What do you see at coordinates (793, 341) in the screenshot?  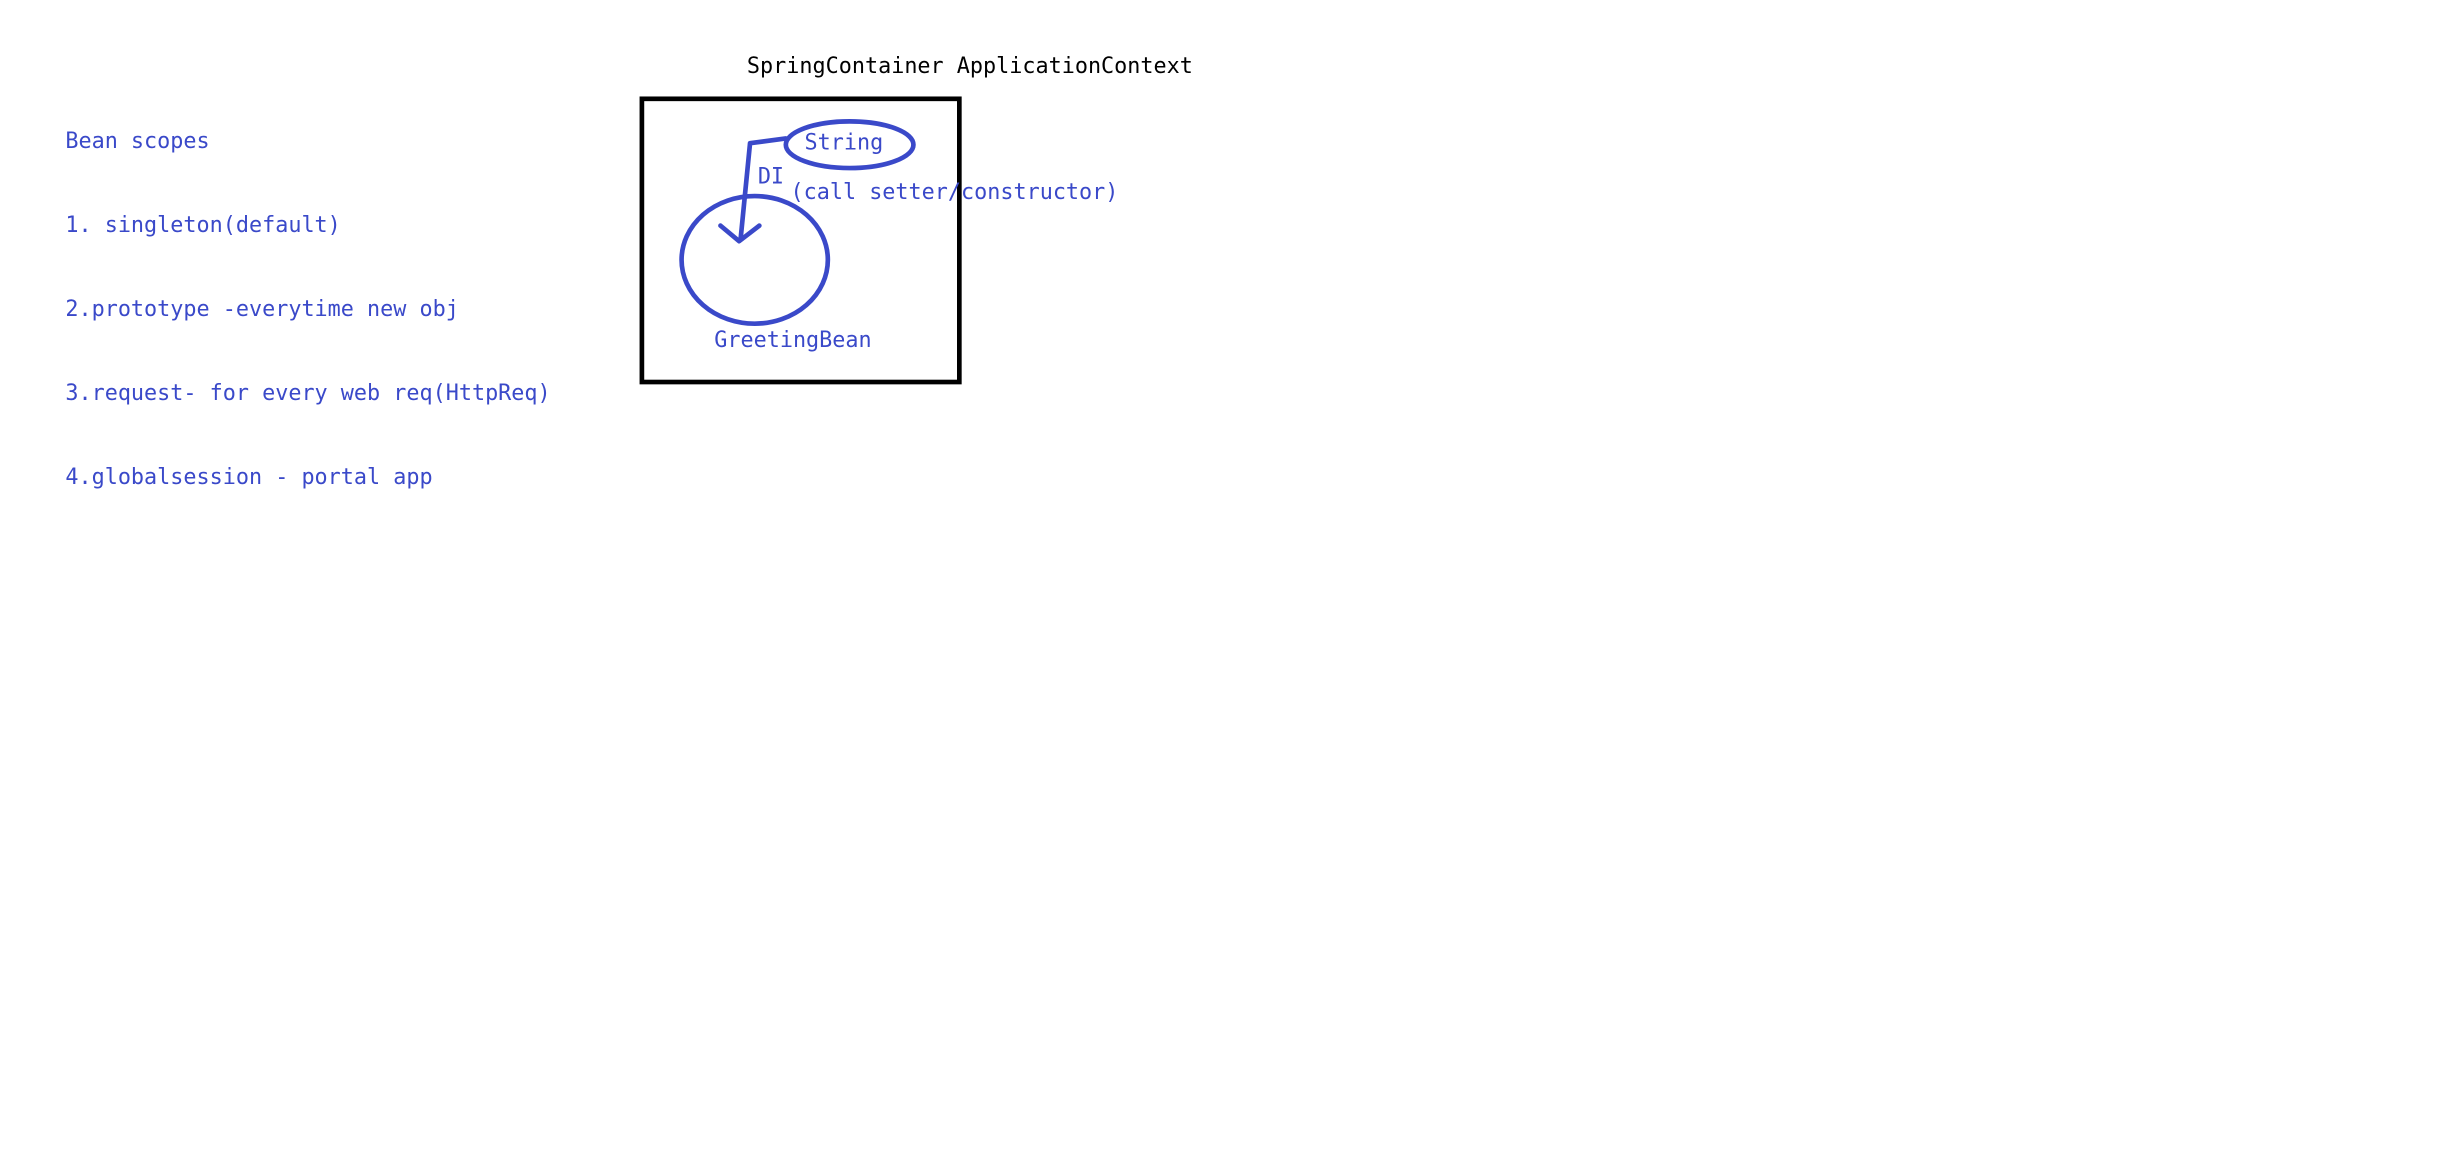 I see `greeting-bean-label: GreetingBean` at bounding box center [793, 341].